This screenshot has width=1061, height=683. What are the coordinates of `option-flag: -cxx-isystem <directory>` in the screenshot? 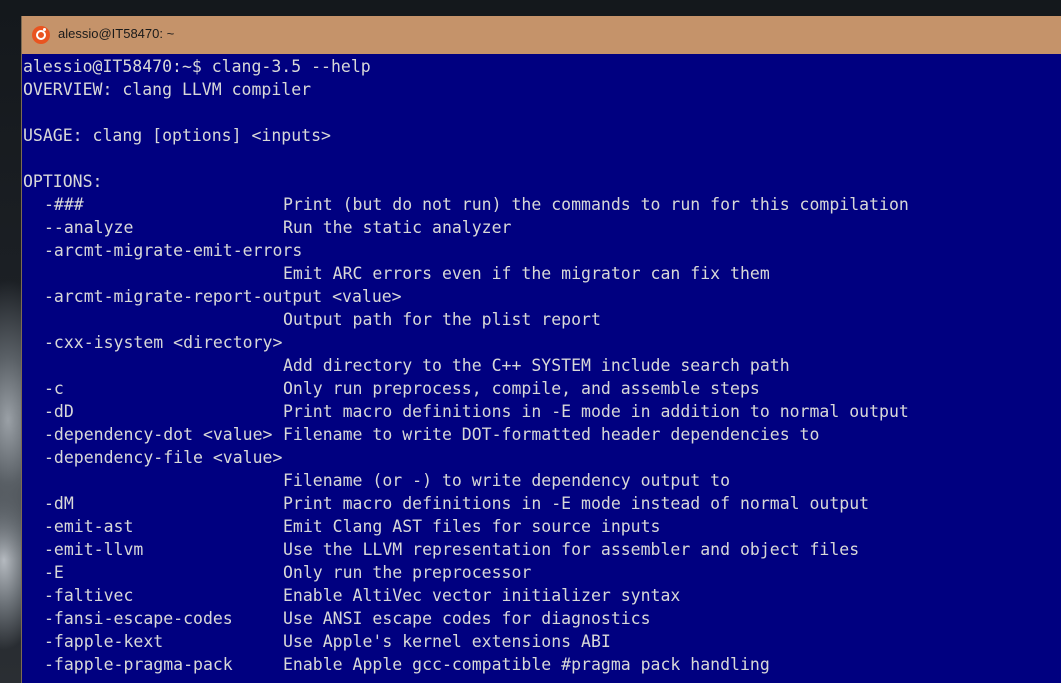 It's located at (163, 342).